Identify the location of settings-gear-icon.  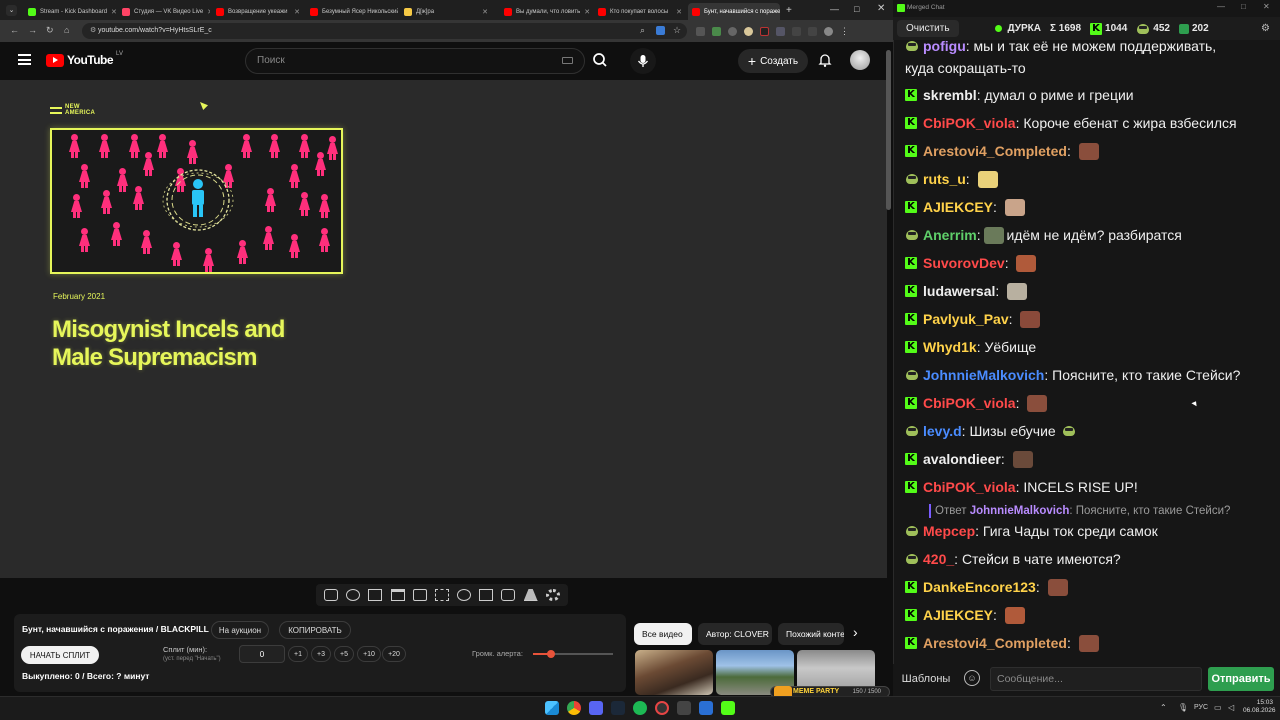
(552, 595).